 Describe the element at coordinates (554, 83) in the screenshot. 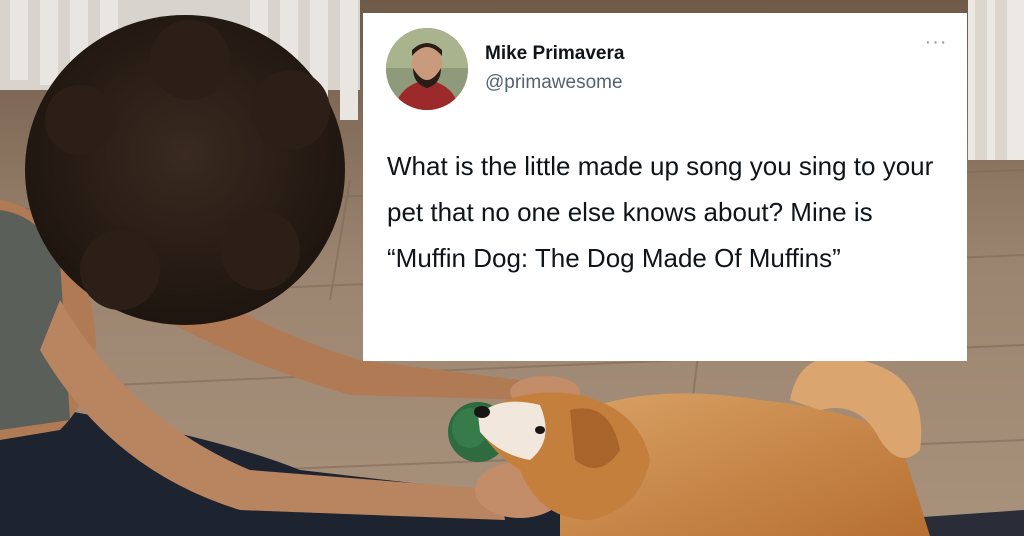

I see `author-handle: @primawesome` at that location.